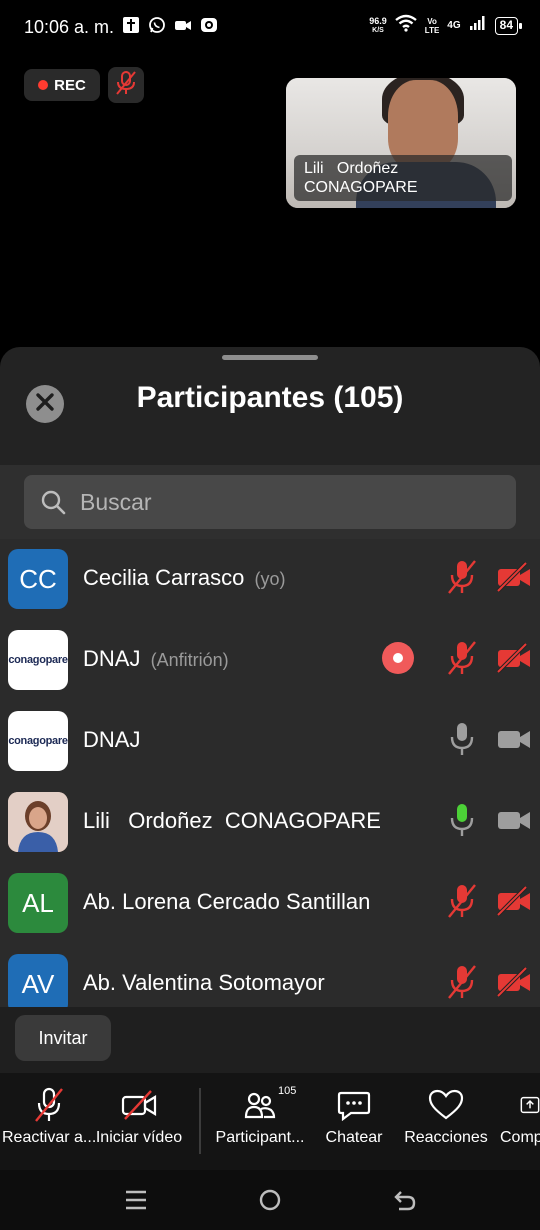  What do you see at coordinates (270, 579) in the screenshot?
I see `participant-row: CC Cecilia Carrasco (yo)` at bounding box center [270, 579].